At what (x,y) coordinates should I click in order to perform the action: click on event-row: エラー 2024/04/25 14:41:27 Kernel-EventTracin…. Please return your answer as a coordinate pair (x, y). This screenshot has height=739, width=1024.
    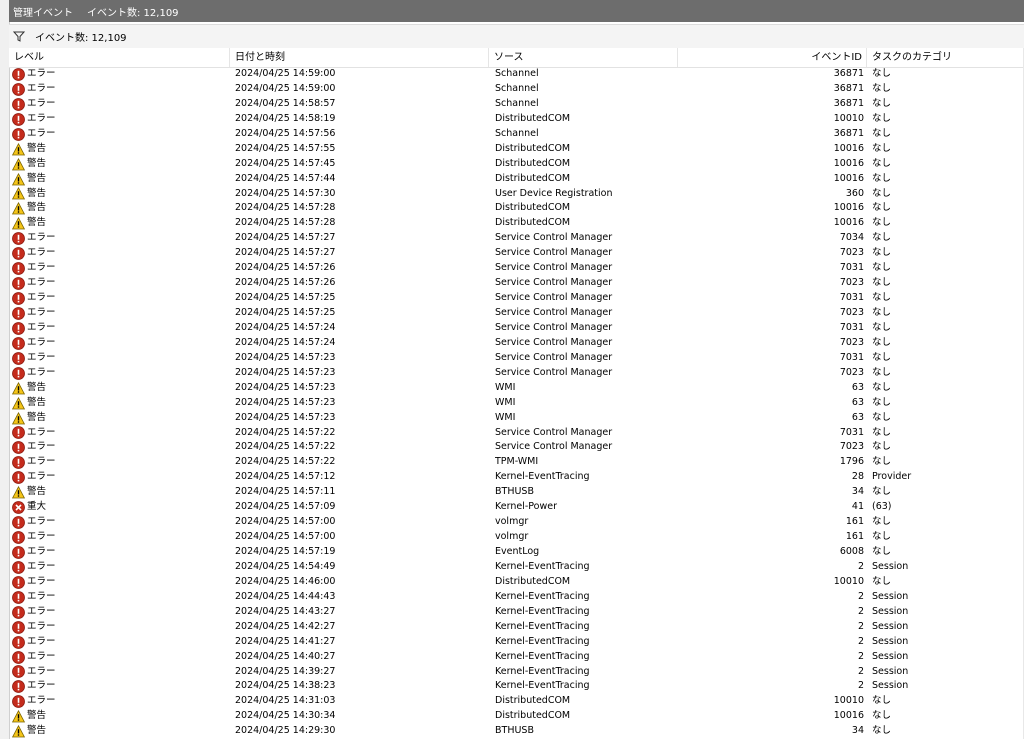
    Looking at the image, I should click on (516, 642).